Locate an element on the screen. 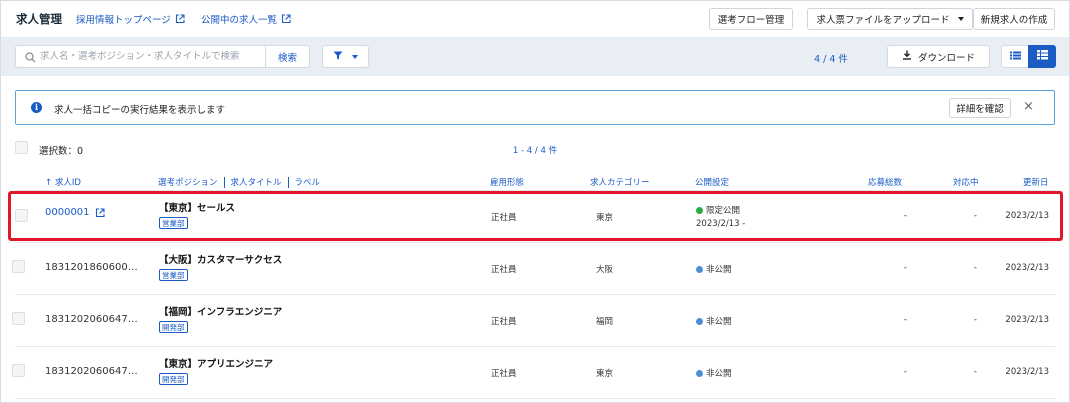  download-button: ダウンロード is located at coordinates (938, 56).